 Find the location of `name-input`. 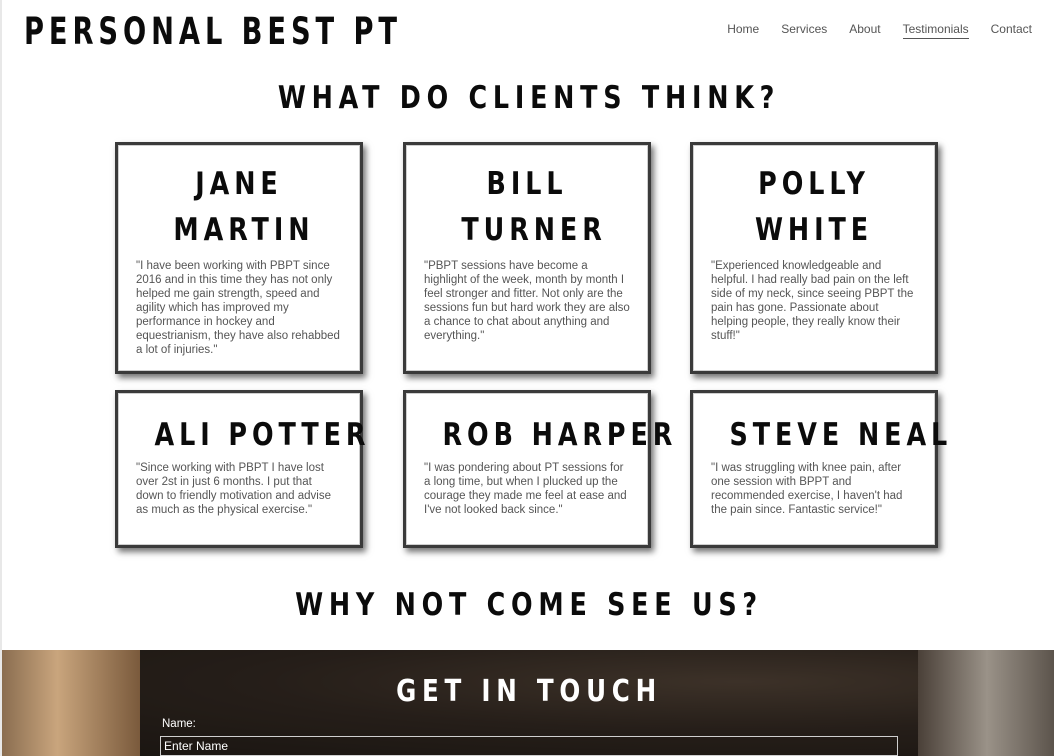

name-input is located at coordinates (529, 746).